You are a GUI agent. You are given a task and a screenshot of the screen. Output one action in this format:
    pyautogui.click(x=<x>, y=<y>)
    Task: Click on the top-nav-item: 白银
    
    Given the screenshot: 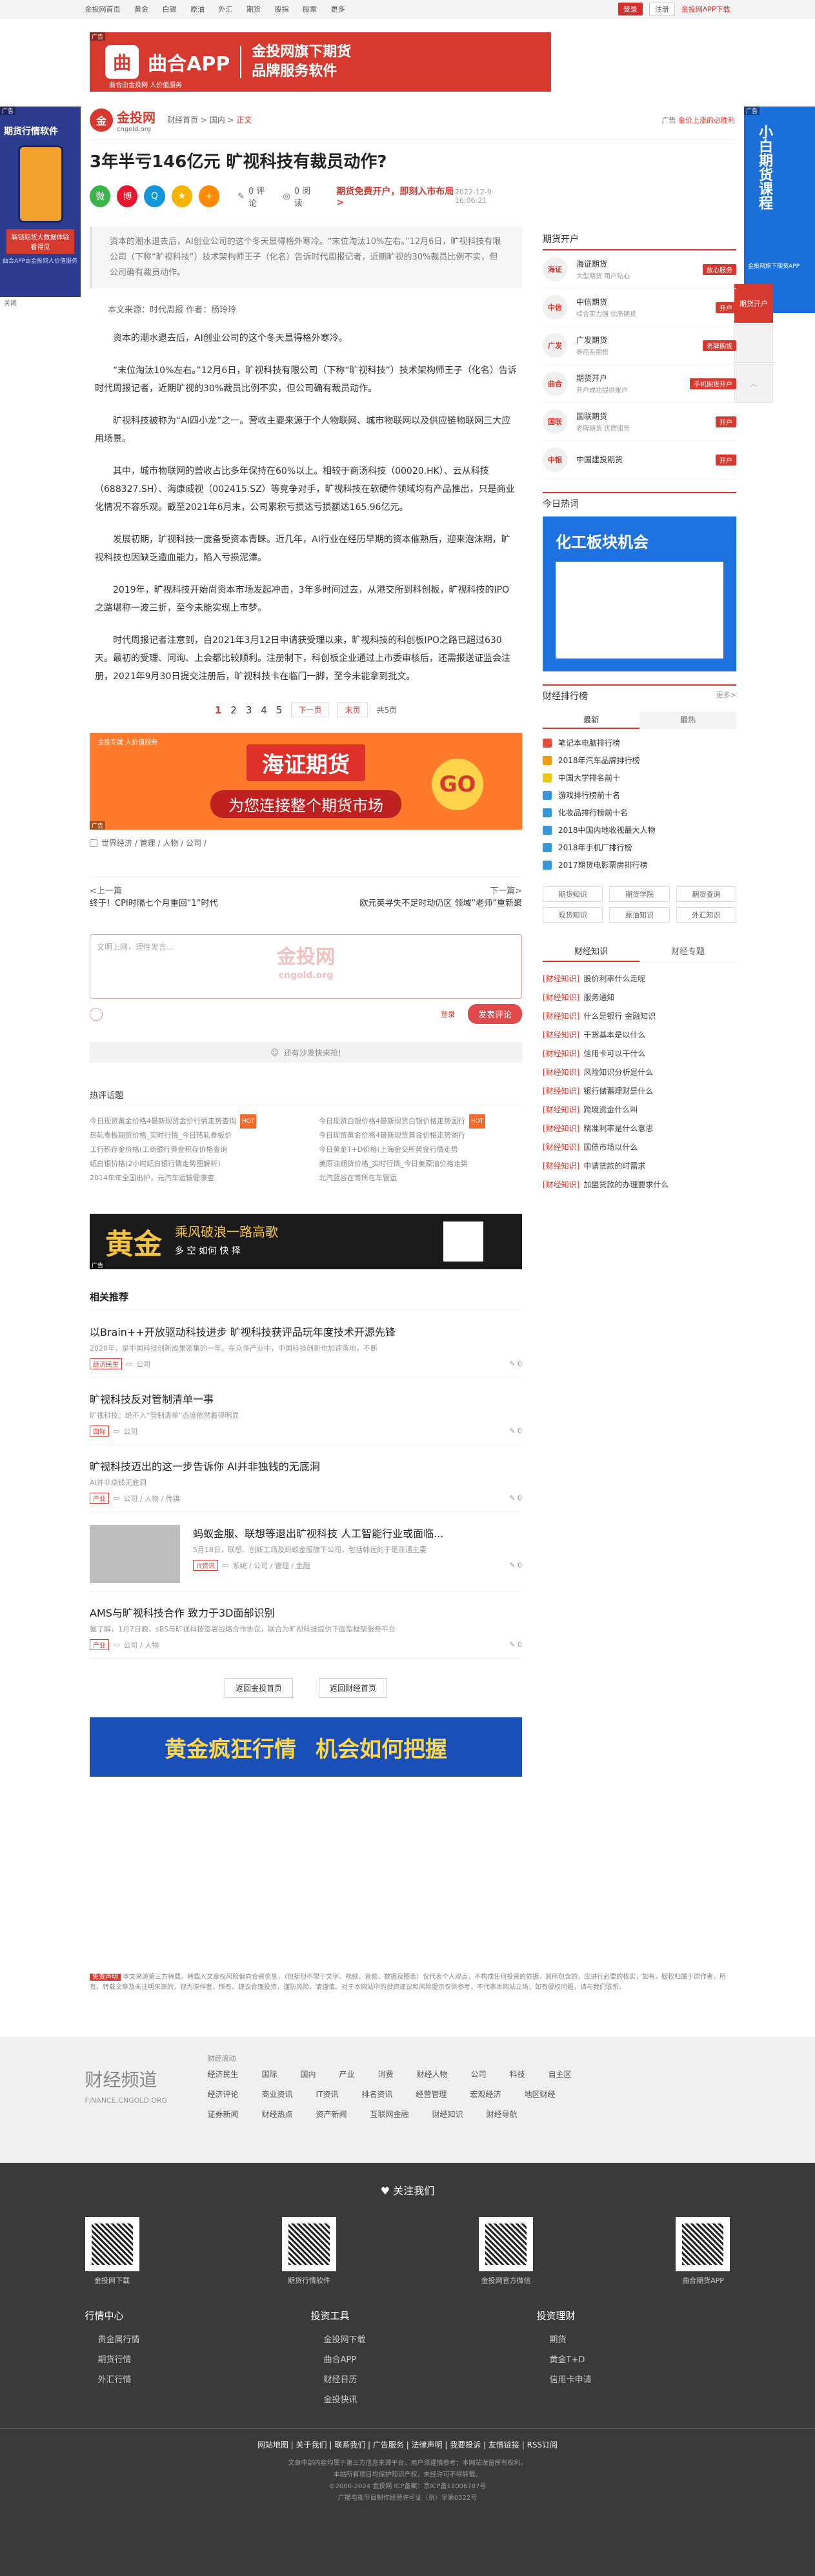 What is the action you would take?
    pyautogui.click(x=170, y=9)
    